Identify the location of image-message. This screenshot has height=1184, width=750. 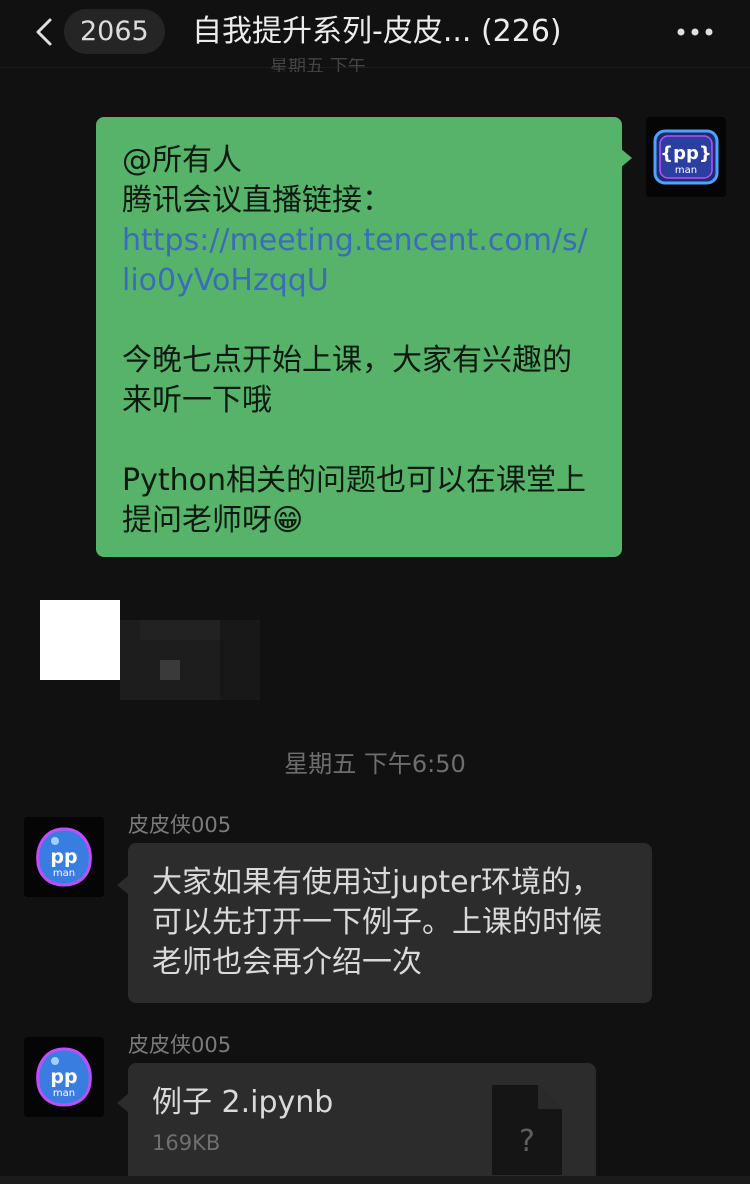
(80, 640).